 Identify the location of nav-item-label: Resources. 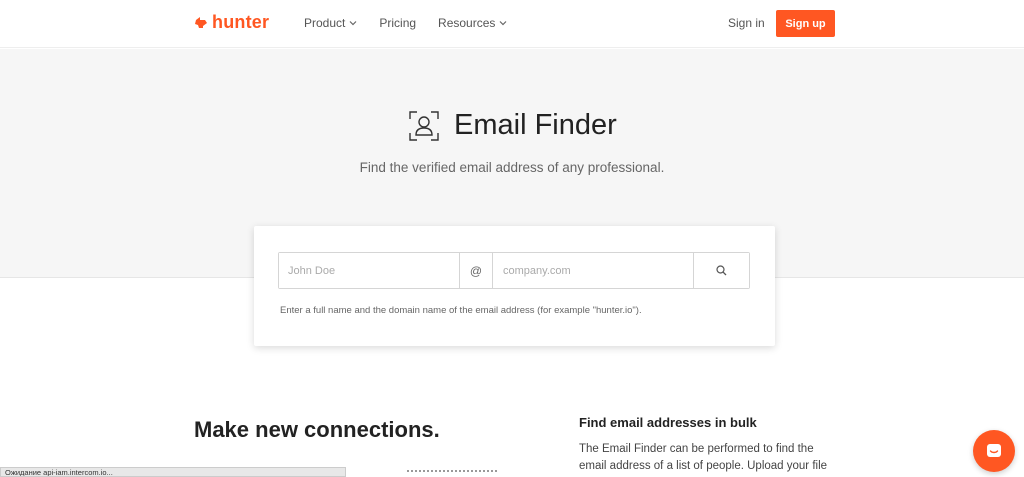
(467, 23).